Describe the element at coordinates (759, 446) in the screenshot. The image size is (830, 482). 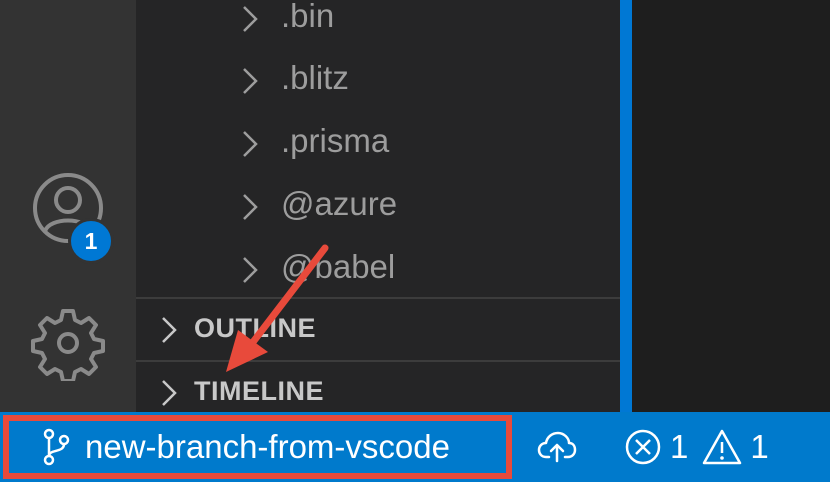
I see `warning-count: 1` at that location.